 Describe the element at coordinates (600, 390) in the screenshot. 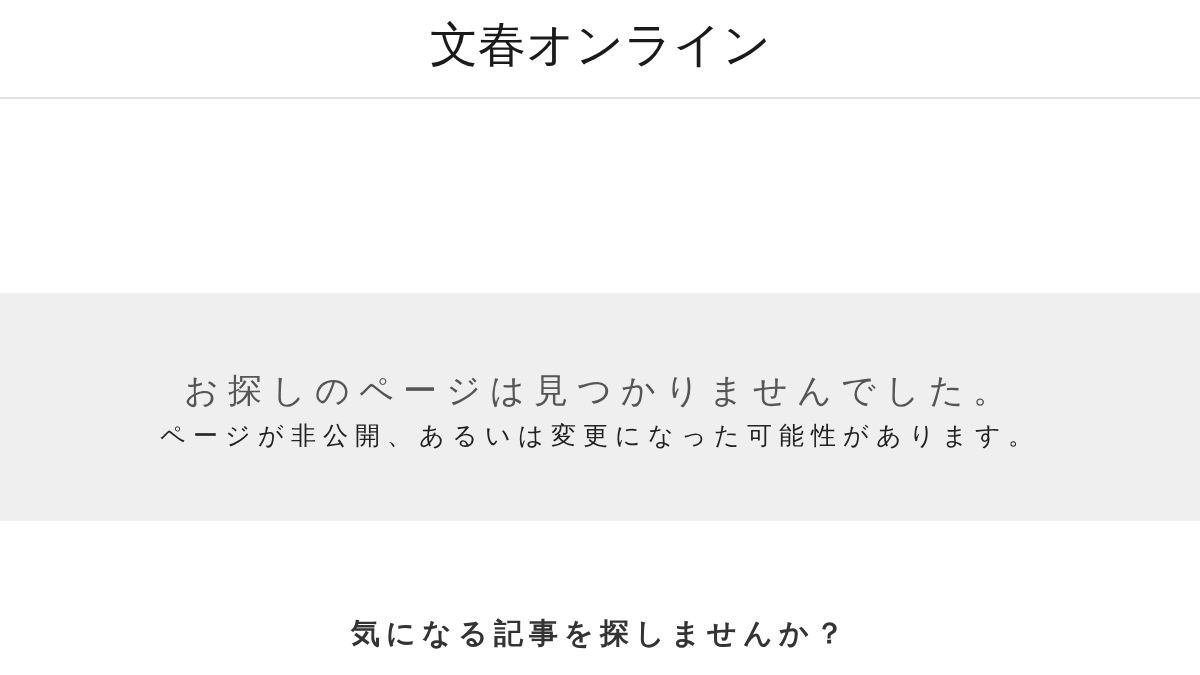

I see `error-title: お探しのページは見つかりませんでした。` at that location.